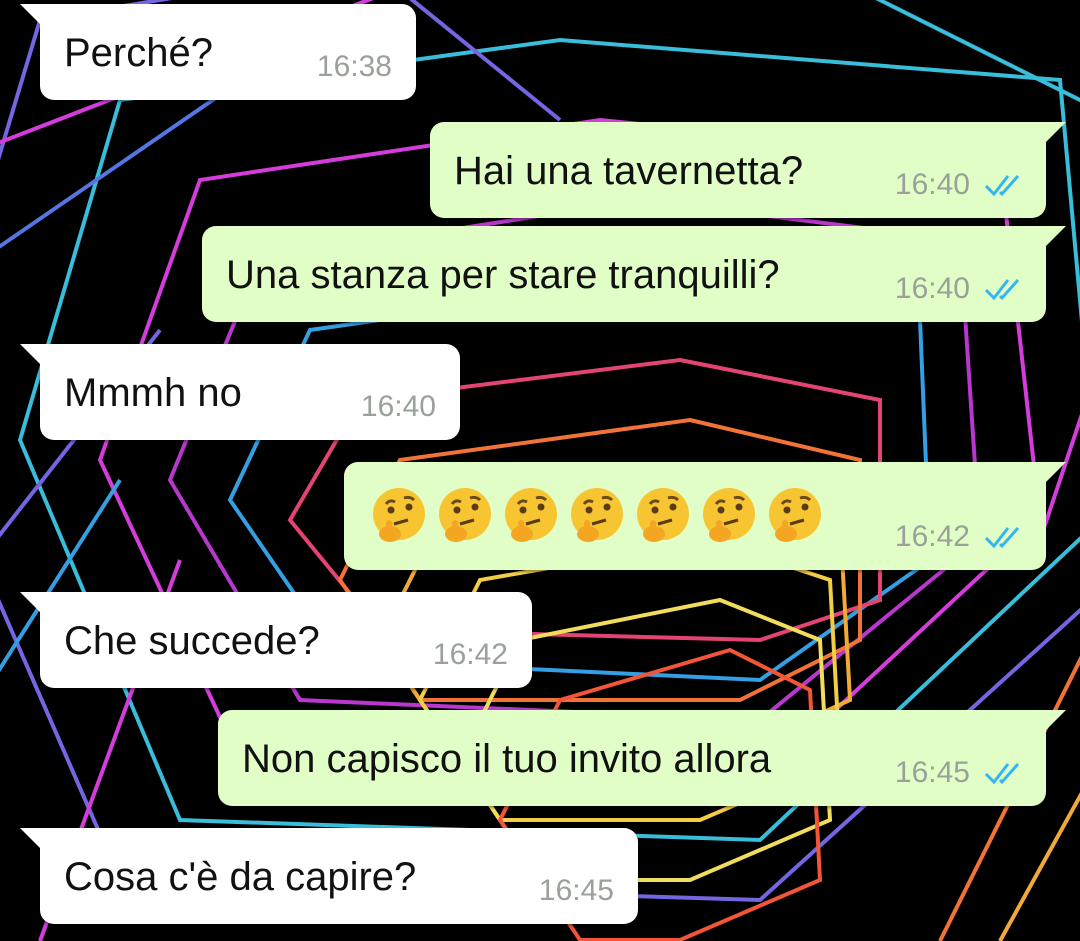 This screenshot has height=941, width=1080. What do you see at coordinates (507, 759) in the screenshot?
I see `message-text: Non capisco il tuo invito allora` at bounding box center [507, 759].